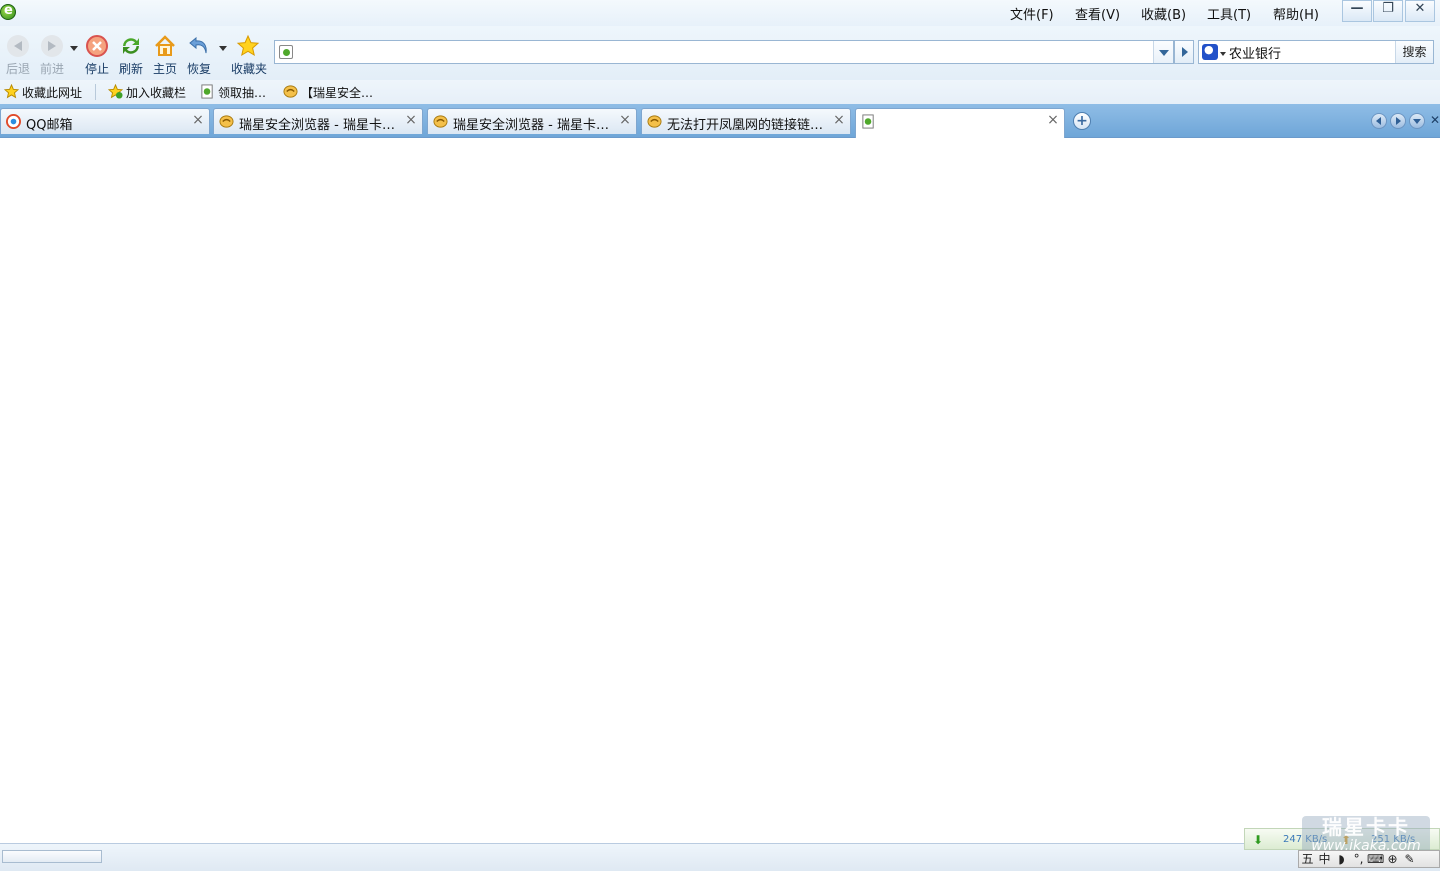  Describe the element at coordinates (1163, 52) in the screenshot. I see `address-dropdown-button` at that location.